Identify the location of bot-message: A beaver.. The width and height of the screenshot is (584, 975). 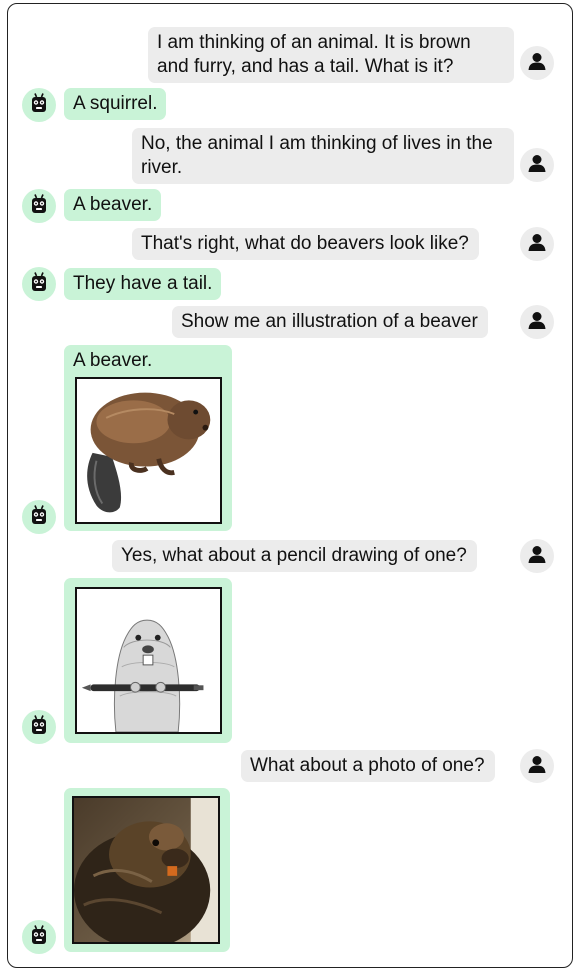
(113, 205).